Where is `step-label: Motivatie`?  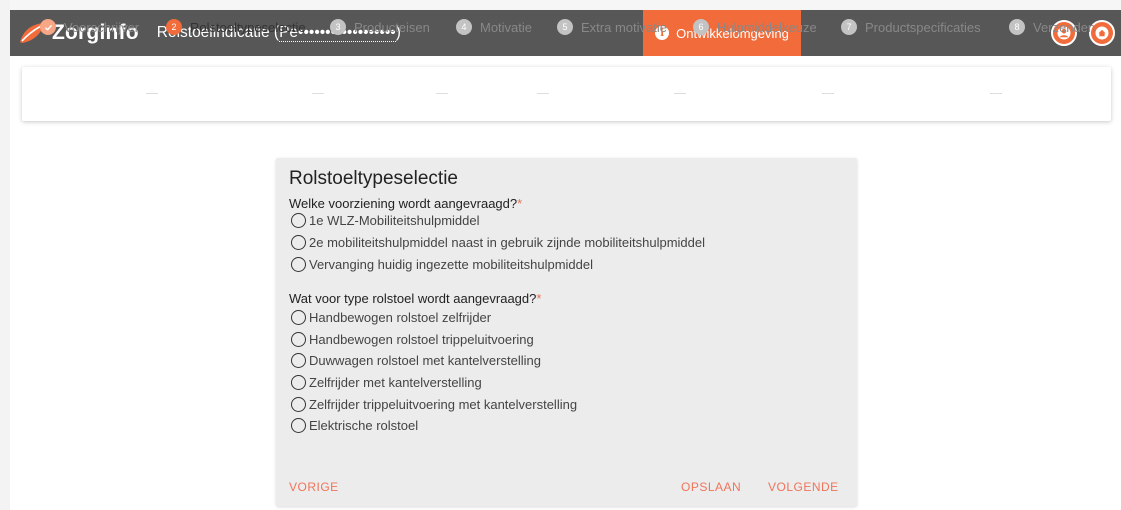
step-label: Motivatie is located at coordinates (506, 27).